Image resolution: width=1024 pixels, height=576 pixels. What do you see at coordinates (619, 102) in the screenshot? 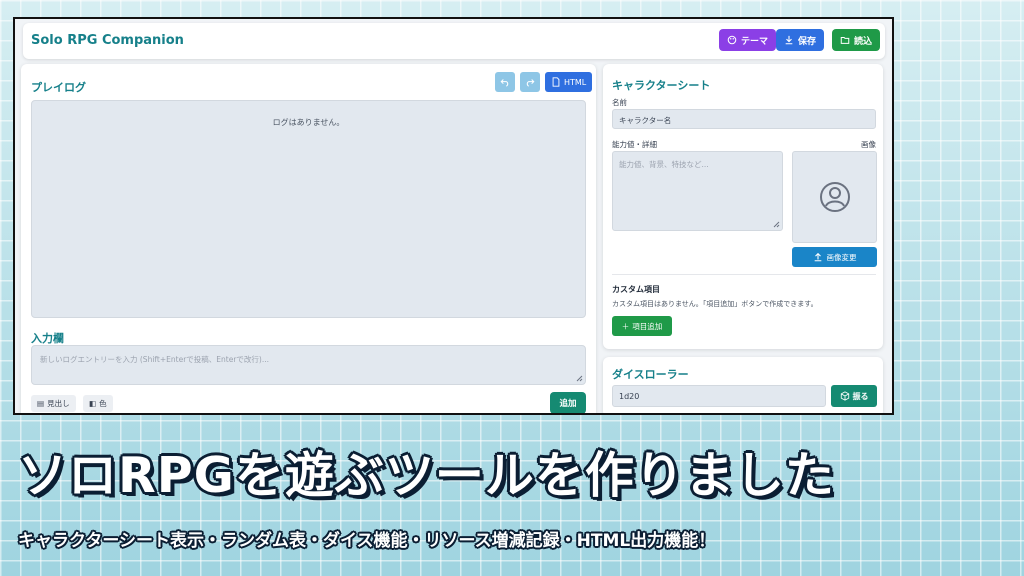
I see `name-label: 名前` at bounding box center [619, 102].